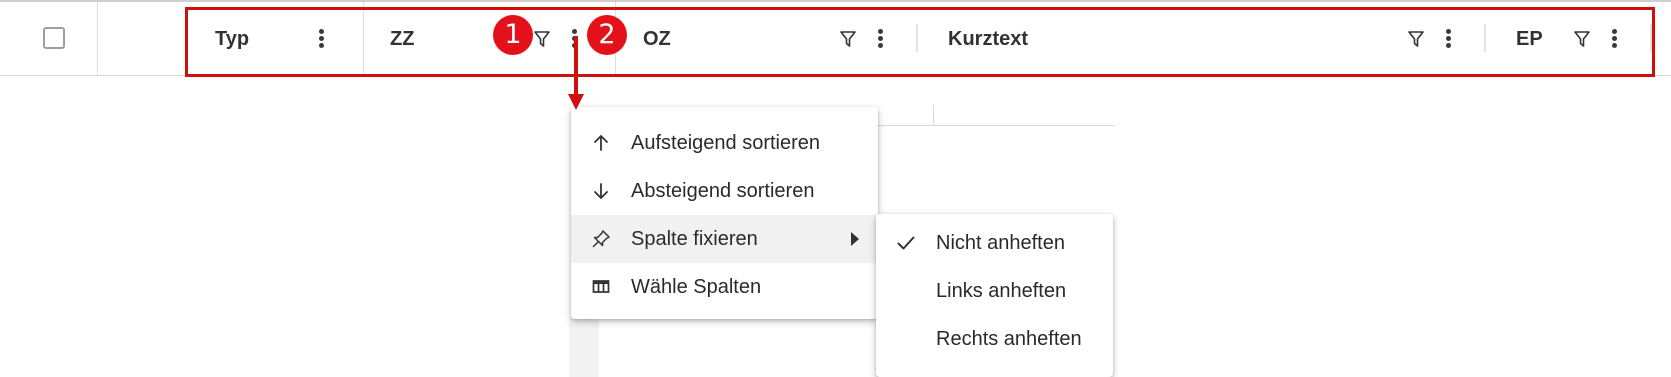  I want to click on grid-line, so click(933, 115).